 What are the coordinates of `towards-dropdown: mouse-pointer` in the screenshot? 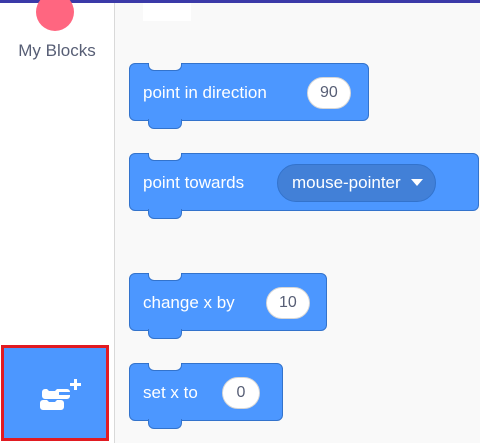 It's located at (356, 183).